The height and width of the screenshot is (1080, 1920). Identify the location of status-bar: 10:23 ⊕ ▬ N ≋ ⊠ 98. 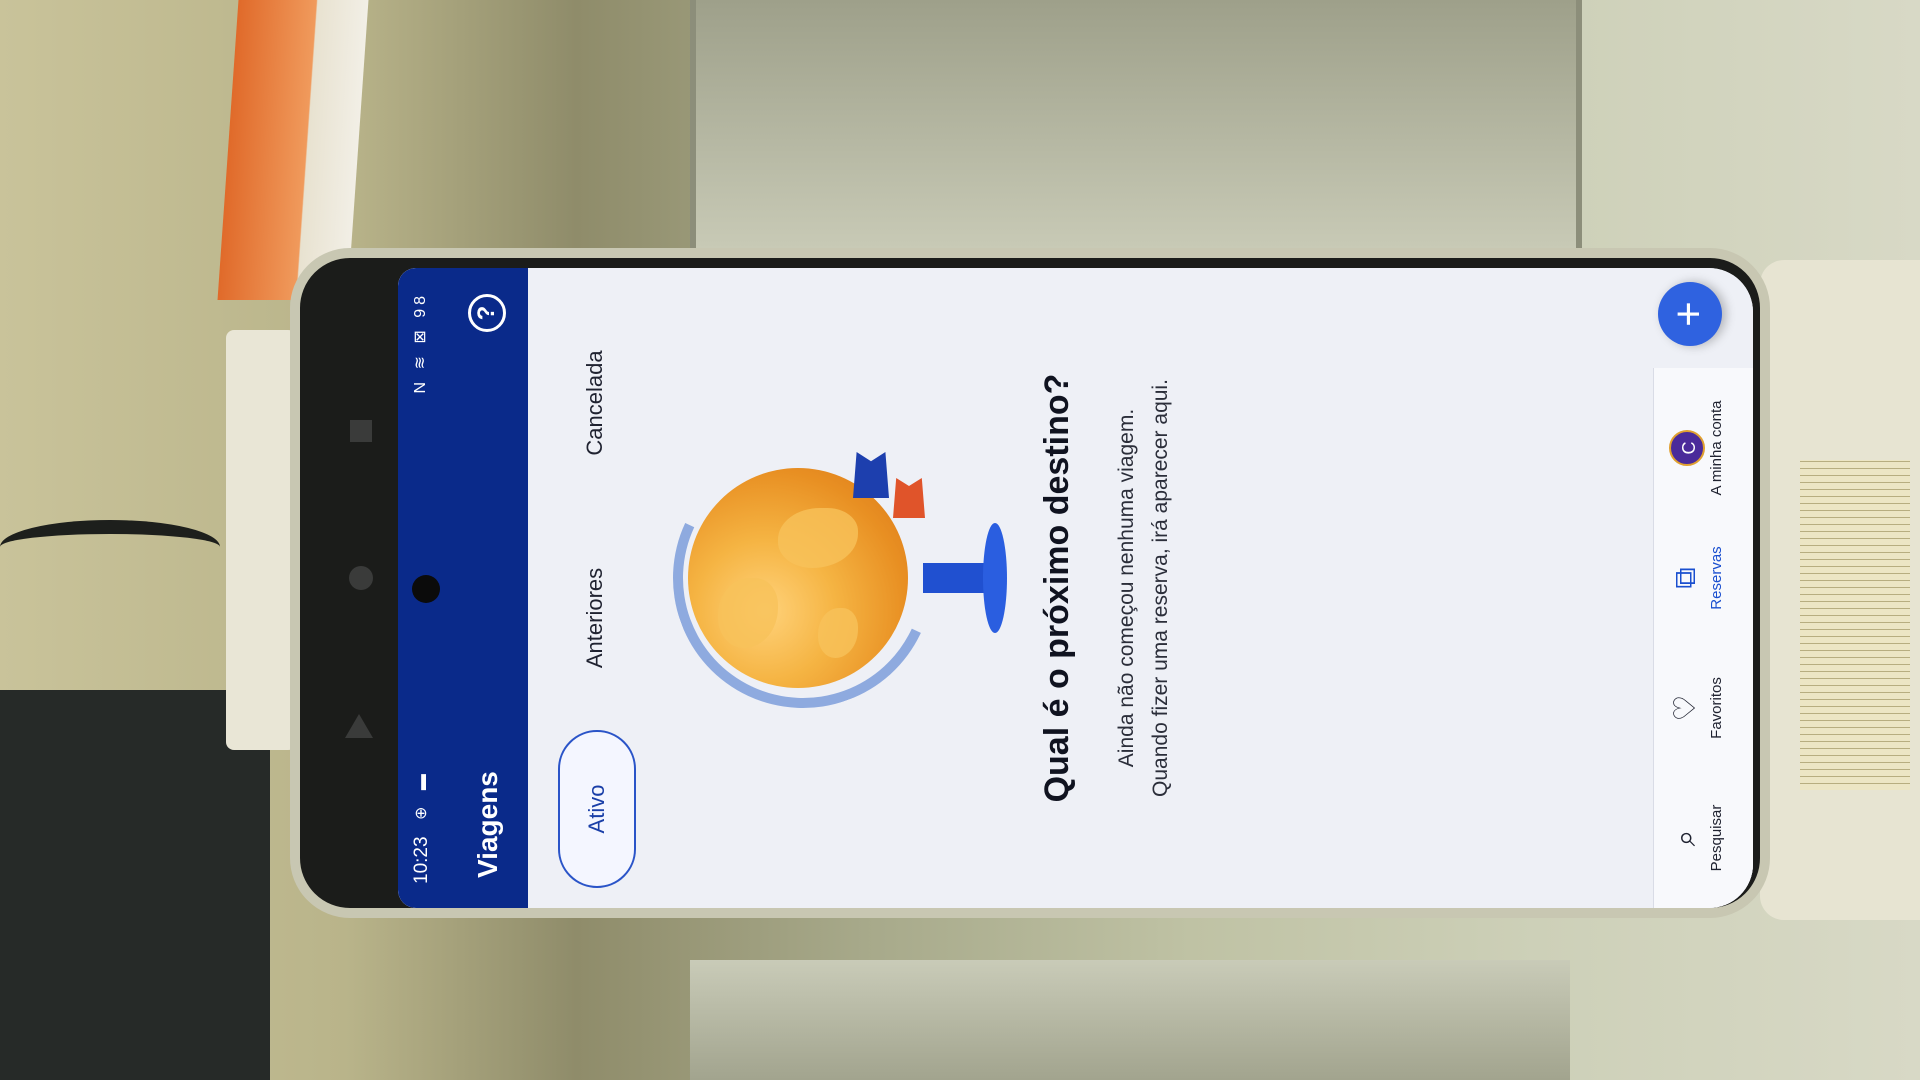
(422, 588).